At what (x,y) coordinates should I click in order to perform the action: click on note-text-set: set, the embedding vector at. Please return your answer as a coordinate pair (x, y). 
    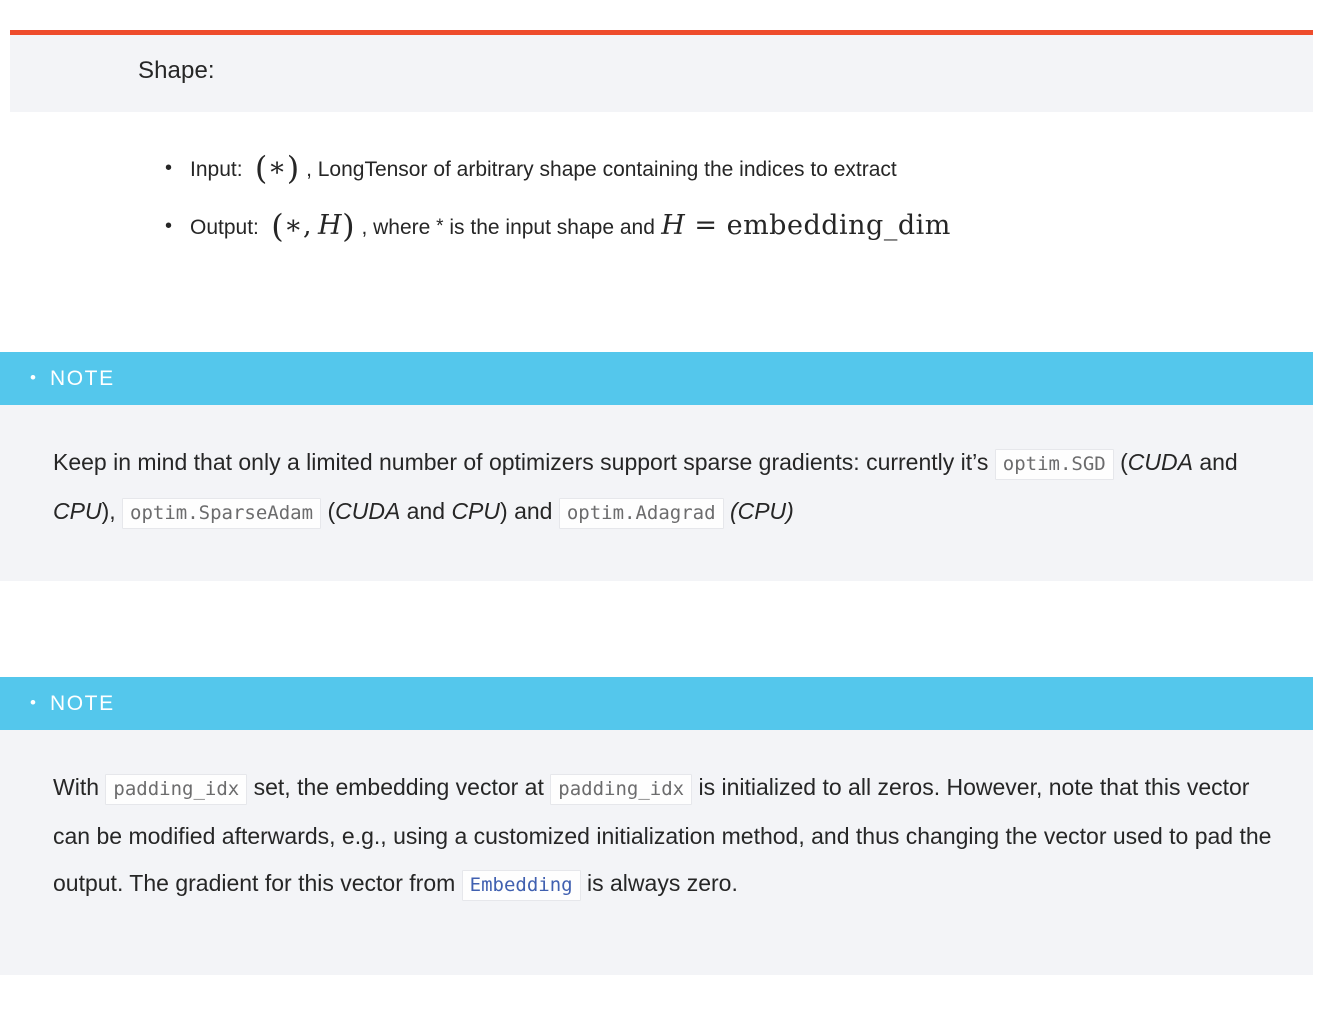
    Looking at the image, I should click on (398, 787).